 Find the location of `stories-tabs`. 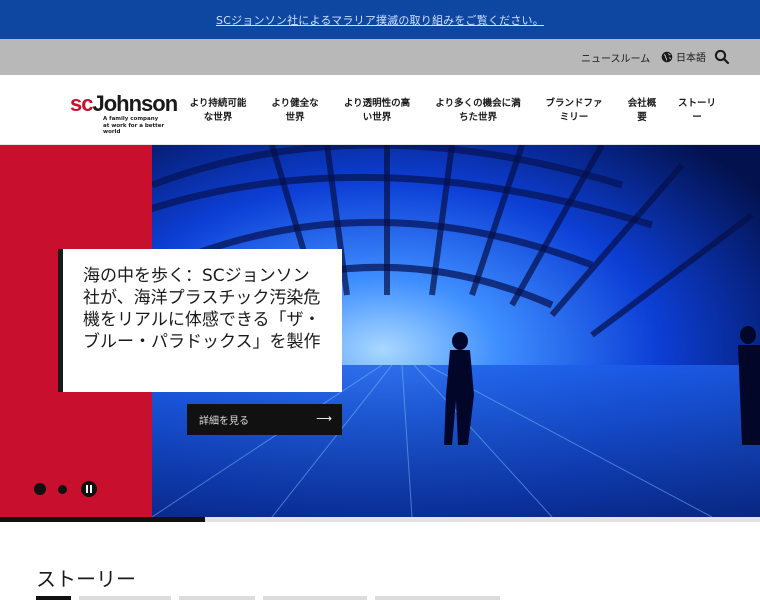

stories-tabs is located at coordinates (268, 598).